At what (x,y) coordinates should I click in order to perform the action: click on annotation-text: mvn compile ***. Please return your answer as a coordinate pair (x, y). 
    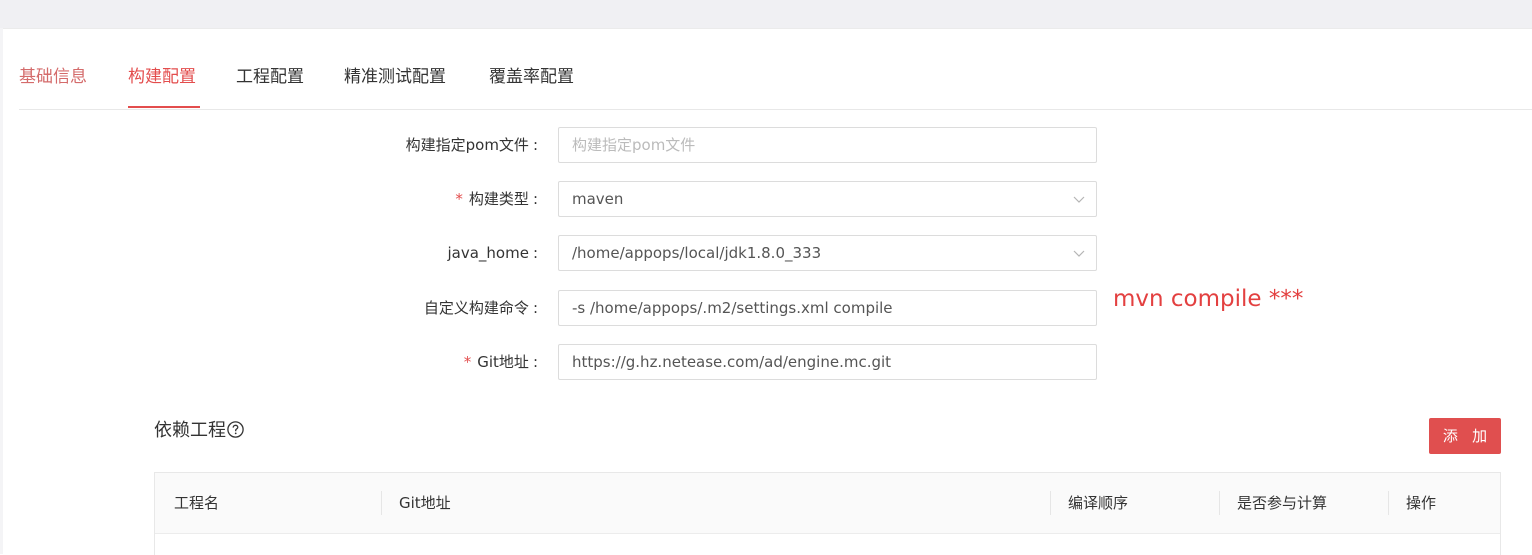
    Looking at the image, I should click on (1208, 299).